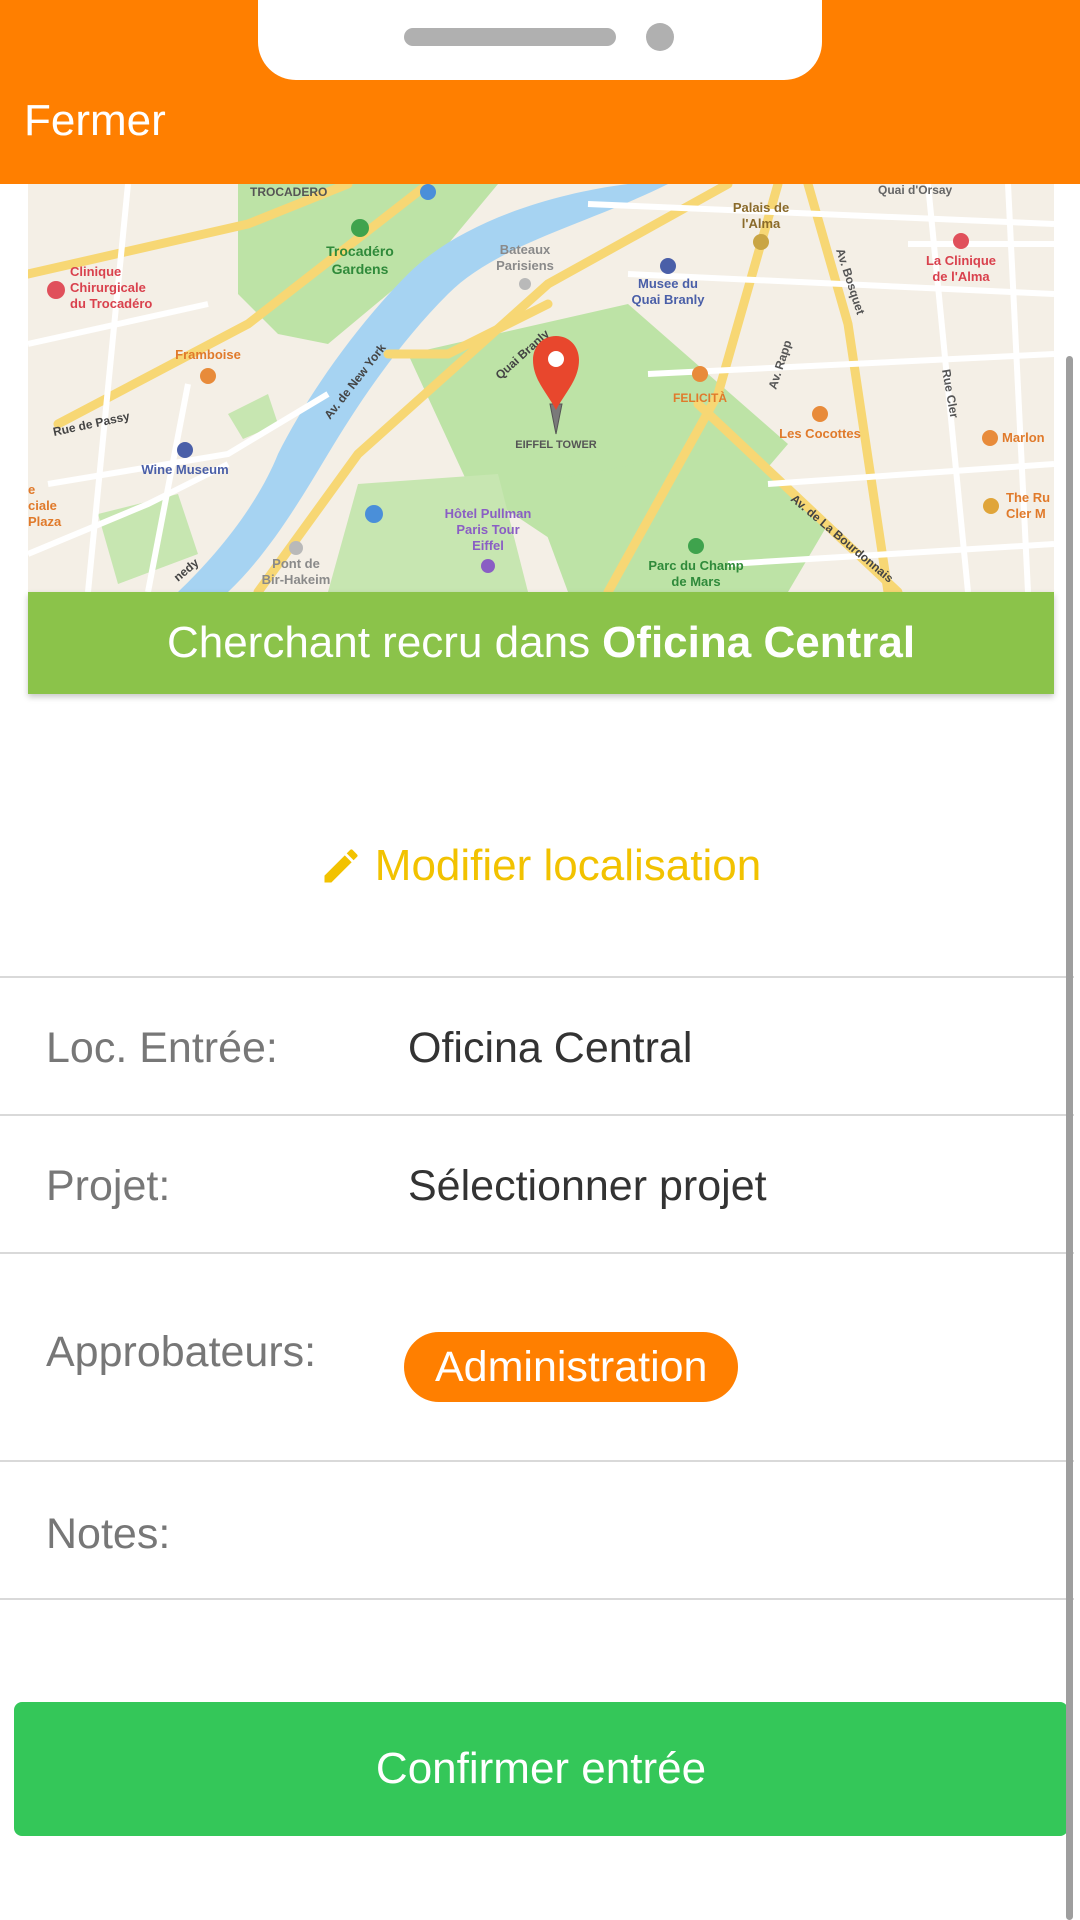 The width and height of the screenshot is (1080, 1920). I want to click on map-label-bir-hakeim-2: Bir-Hakeim, so click(296, 579).